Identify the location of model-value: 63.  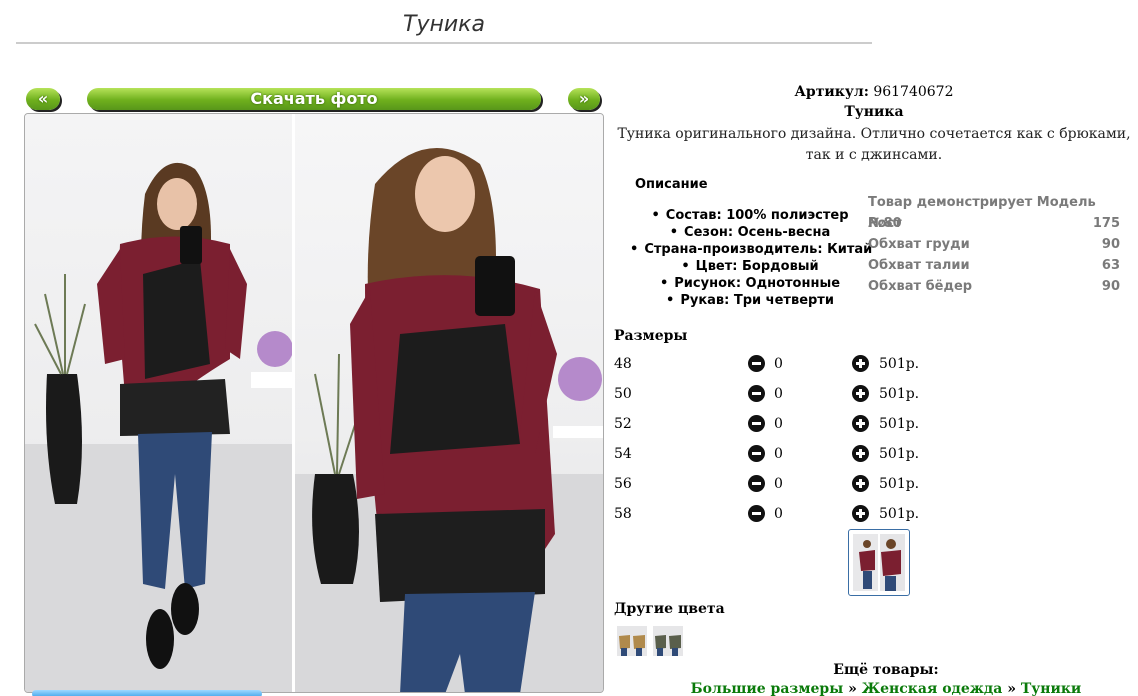
(1110, 265).